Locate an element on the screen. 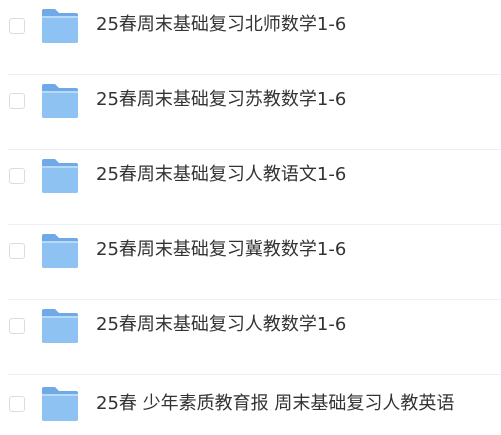 The height and width of the screenshot is (435, 501). file-name: 25春周末基础复习北师数学1-6 is located at coordinates (221, 25).